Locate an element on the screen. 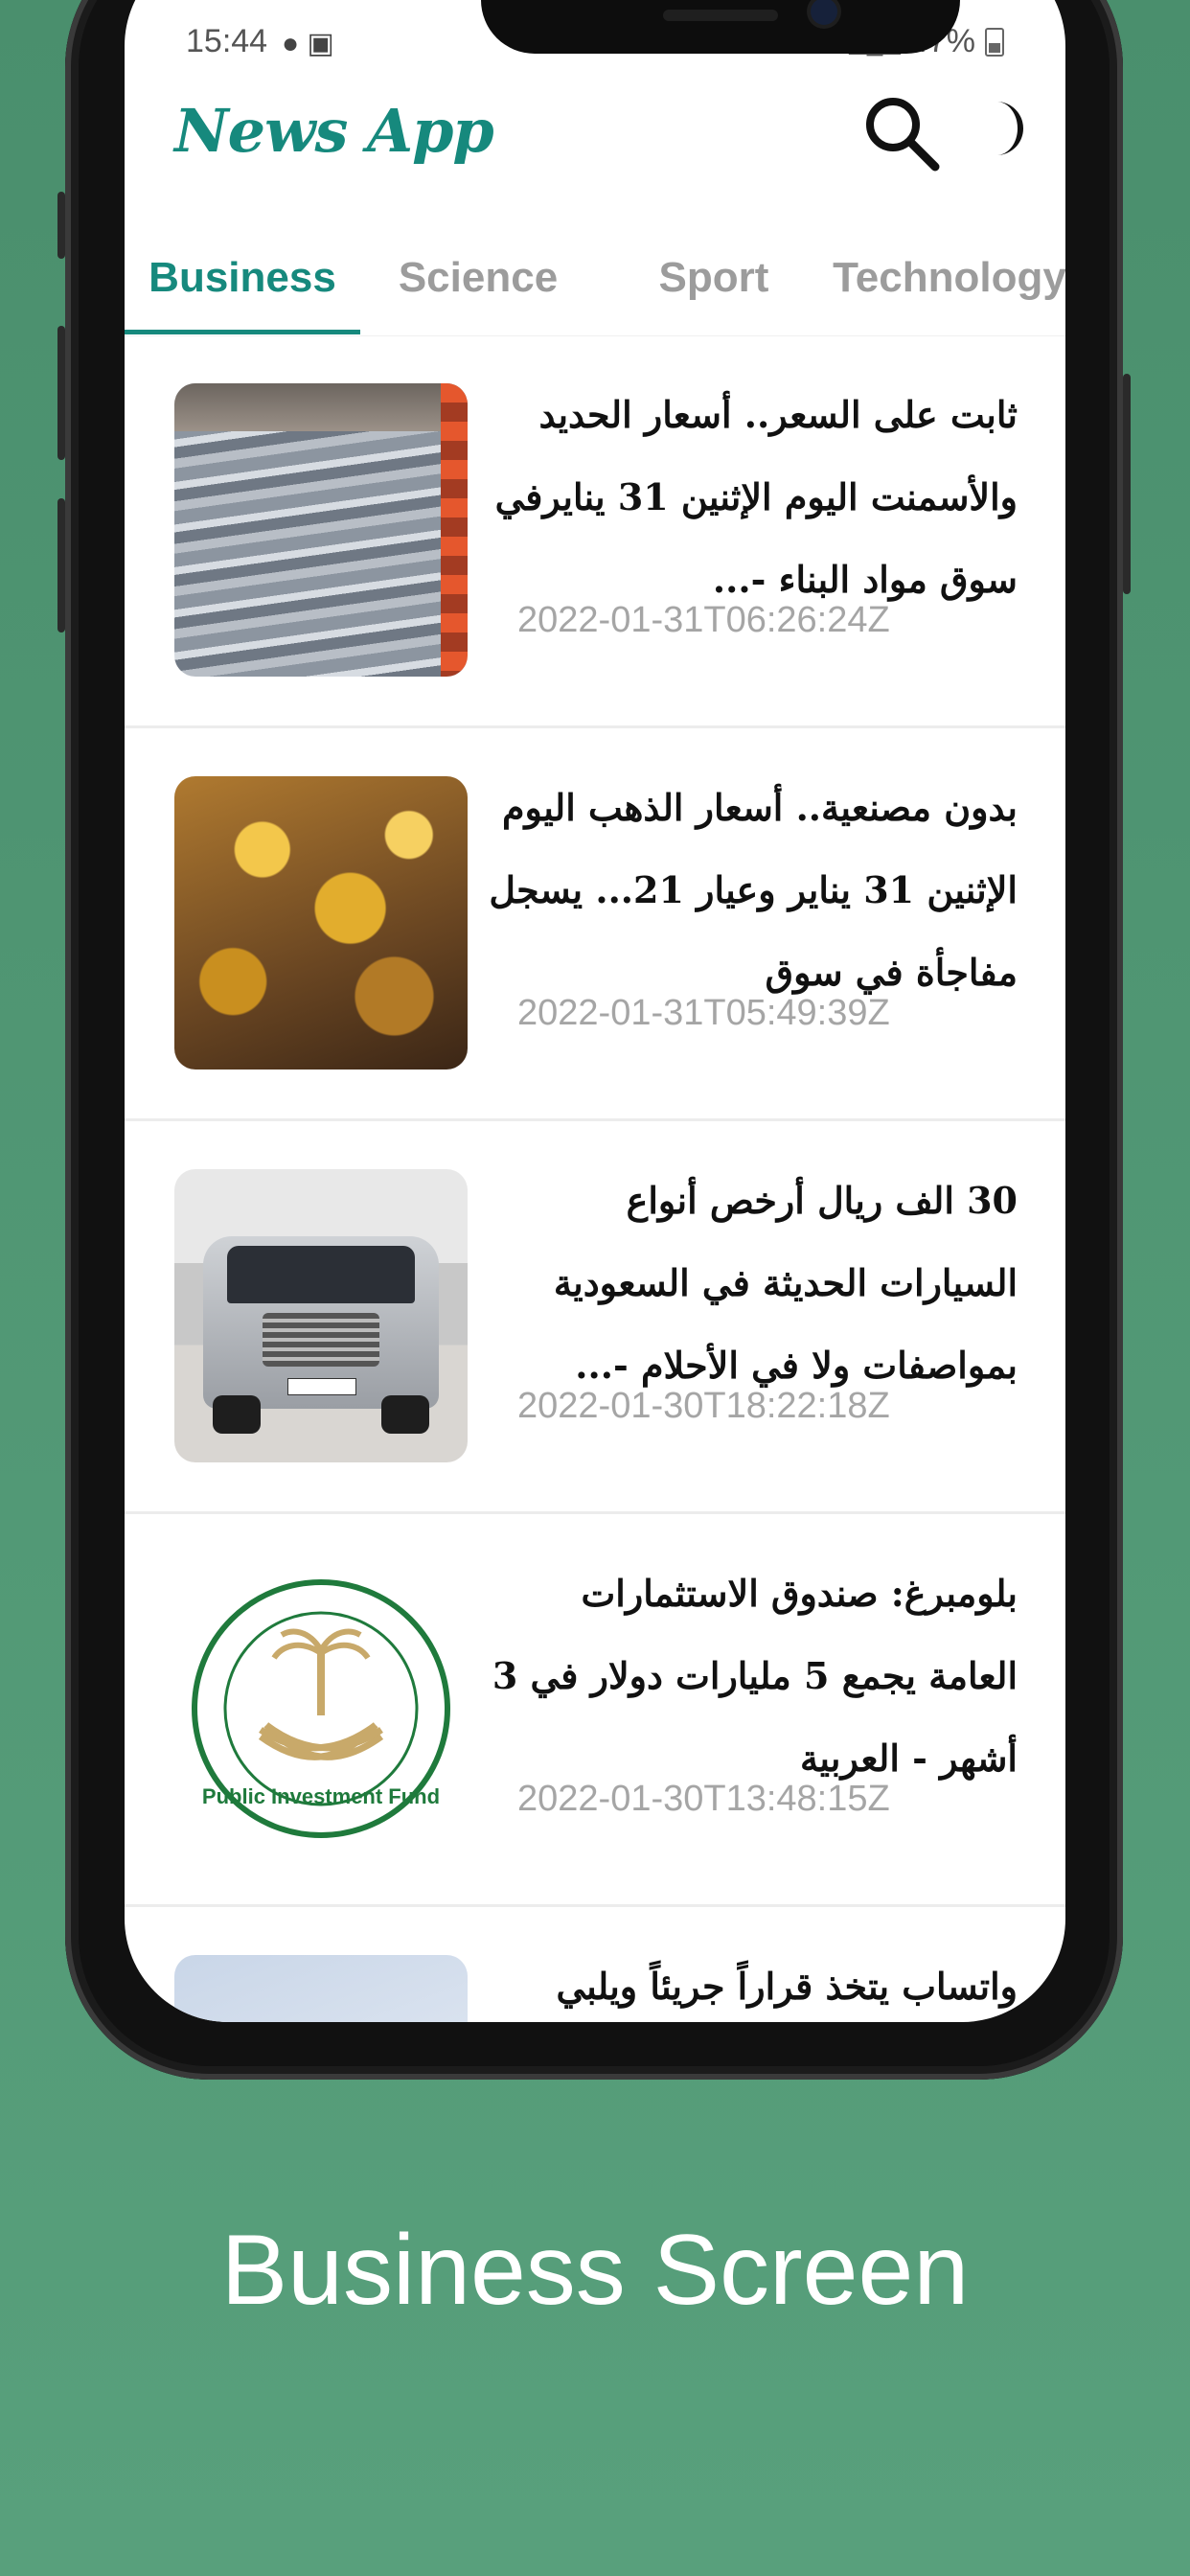 This screenshot has width=1190, height=2576. battery-icon is located at coordinates (995, 42).